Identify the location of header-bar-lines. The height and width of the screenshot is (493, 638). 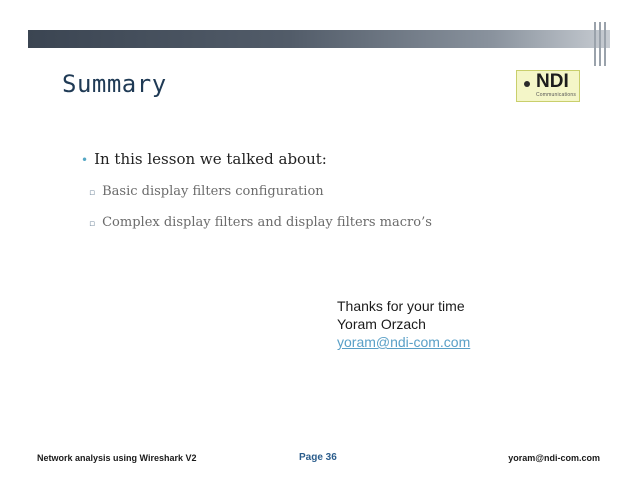
(602, 44).